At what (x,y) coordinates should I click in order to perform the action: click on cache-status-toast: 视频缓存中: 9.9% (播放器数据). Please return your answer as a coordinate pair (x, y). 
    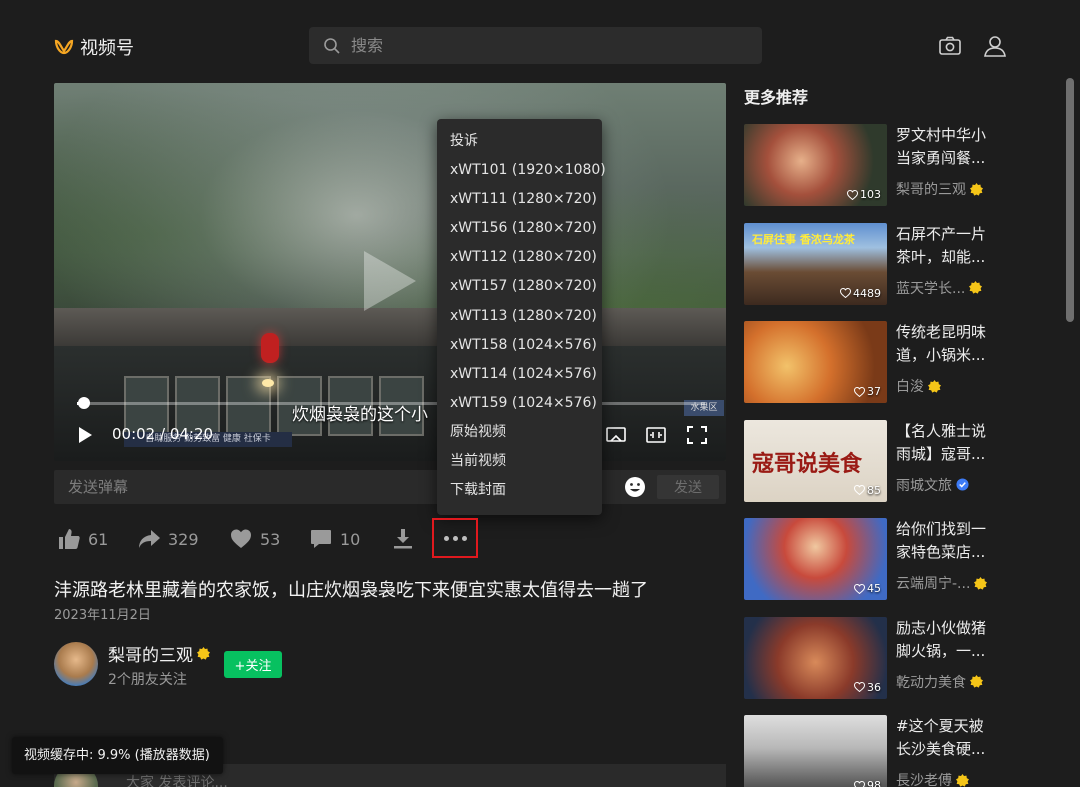
    Looking at the image, I should click on (117, 755).